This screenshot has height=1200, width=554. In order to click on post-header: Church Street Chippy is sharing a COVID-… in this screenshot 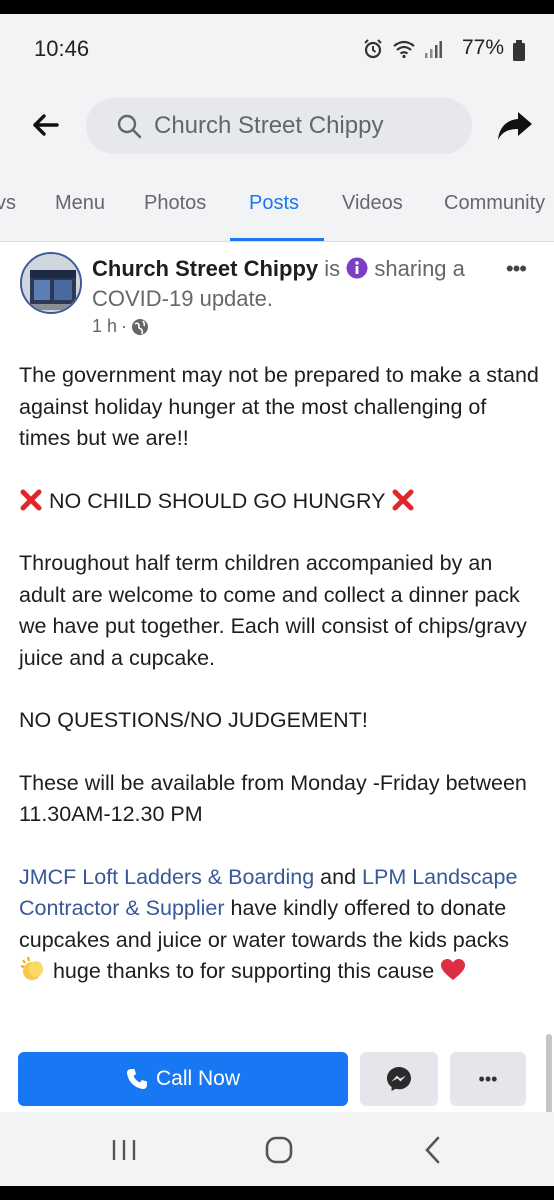, I will do `click(277, 297)`.